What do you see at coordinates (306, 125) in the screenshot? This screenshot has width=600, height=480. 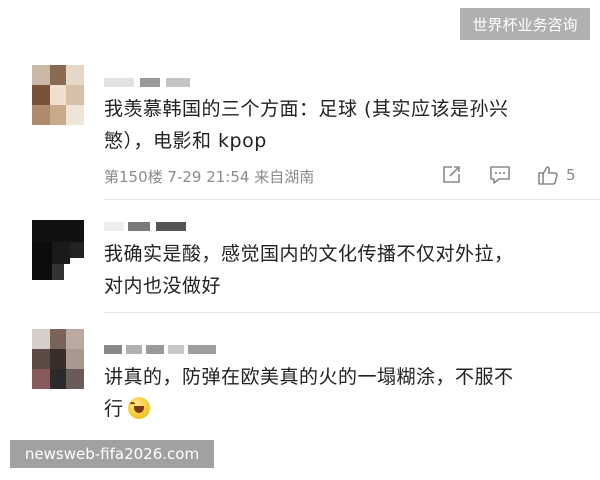 I see `comment-text: 我羡慕韩国的三个方面：足球 (其实应该是孙兴 慜），电影和 kpop` at bounding box center [306, 125].